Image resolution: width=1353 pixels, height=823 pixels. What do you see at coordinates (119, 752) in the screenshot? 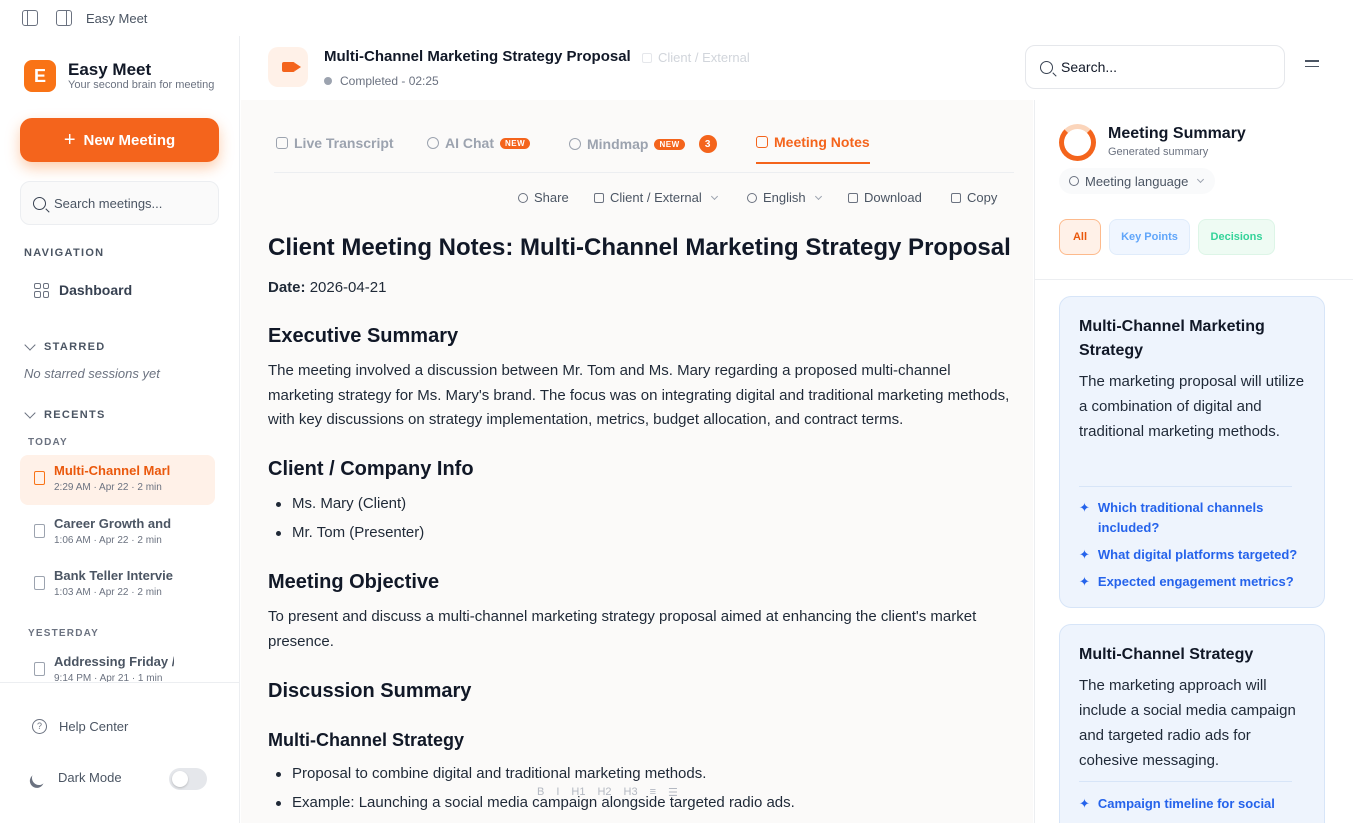
I see `sidebar-footer: ? Help Center Dark Mode` at bounding box center [119, 752].